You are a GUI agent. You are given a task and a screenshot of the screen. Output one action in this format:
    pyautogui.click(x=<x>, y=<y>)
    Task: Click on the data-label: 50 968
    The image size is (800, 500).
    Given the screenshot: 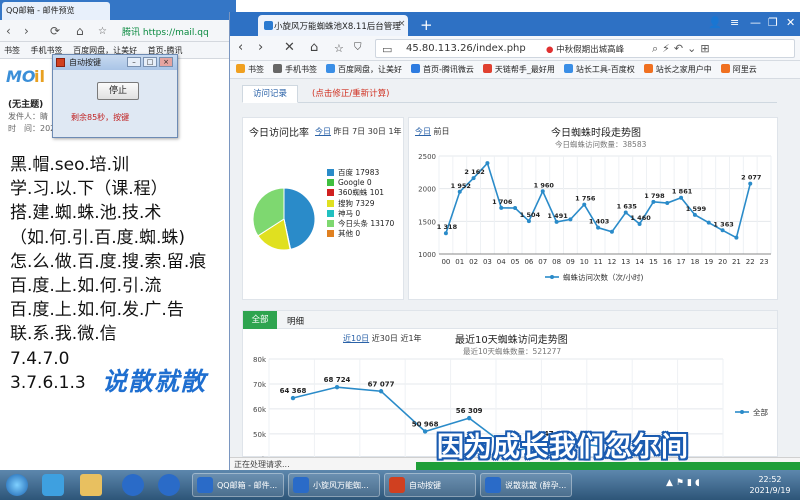 What is the action you would take?
    pyautogui.click(x=425, y=424)
    